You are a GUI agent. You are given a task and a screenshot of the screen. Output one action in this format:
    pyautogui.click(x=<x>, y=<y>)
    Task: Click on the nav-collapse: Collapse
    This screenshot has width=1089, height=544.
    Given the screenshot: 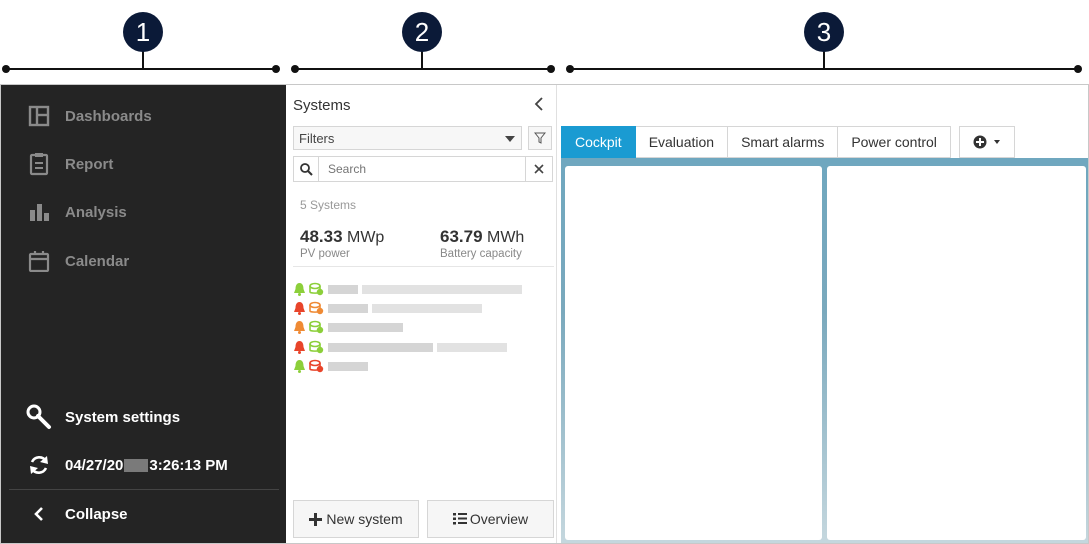 What is the action you would take?
    pyautogui.click(x=76, y=514)
    